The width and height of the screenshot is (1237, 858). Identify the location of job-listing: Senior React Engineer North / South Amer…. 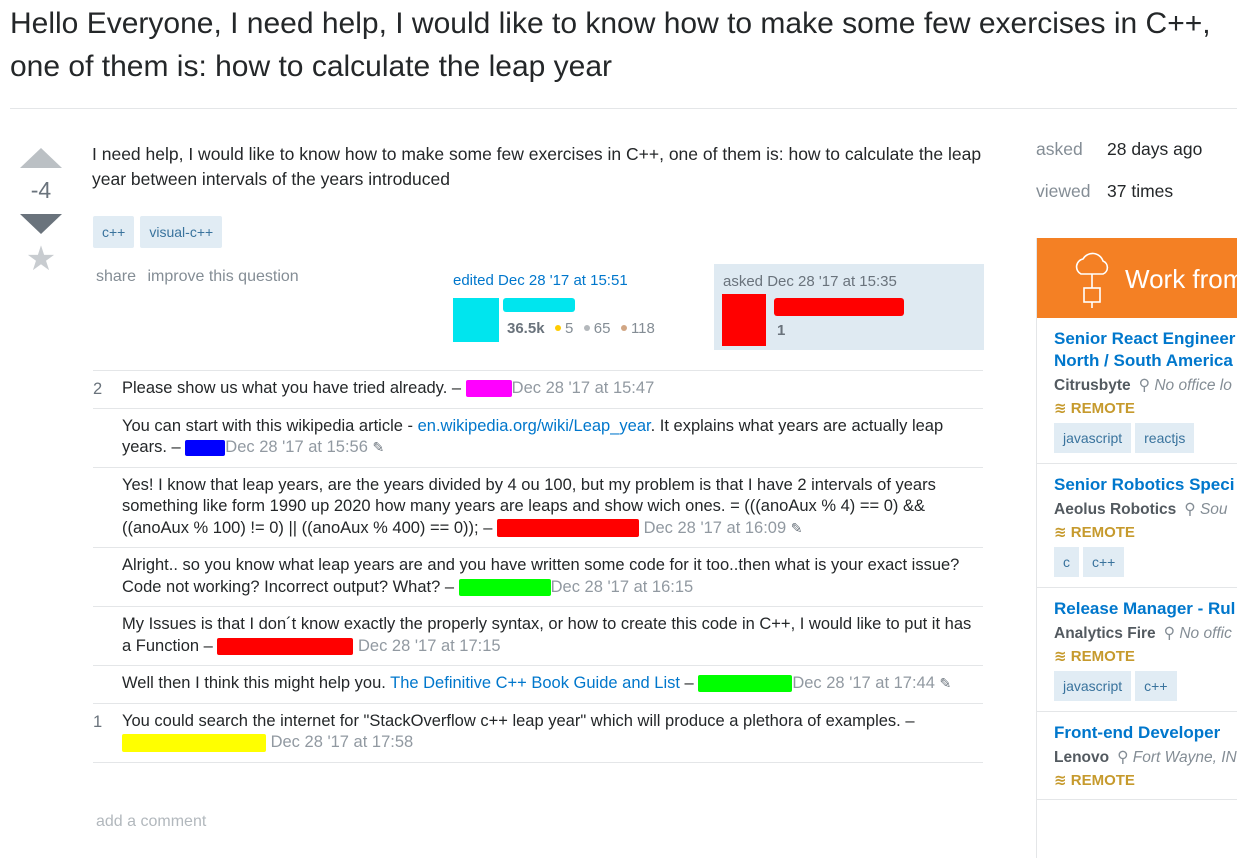
(1137, 391).